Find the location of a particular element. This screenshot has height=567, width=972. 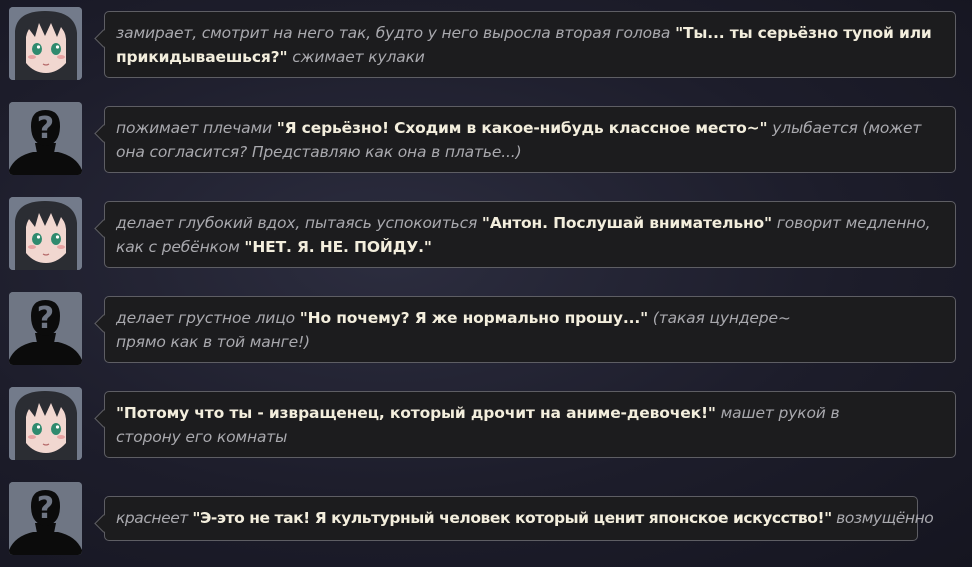

action-text: сжимает кулаки is located at coordinates (356, 56).